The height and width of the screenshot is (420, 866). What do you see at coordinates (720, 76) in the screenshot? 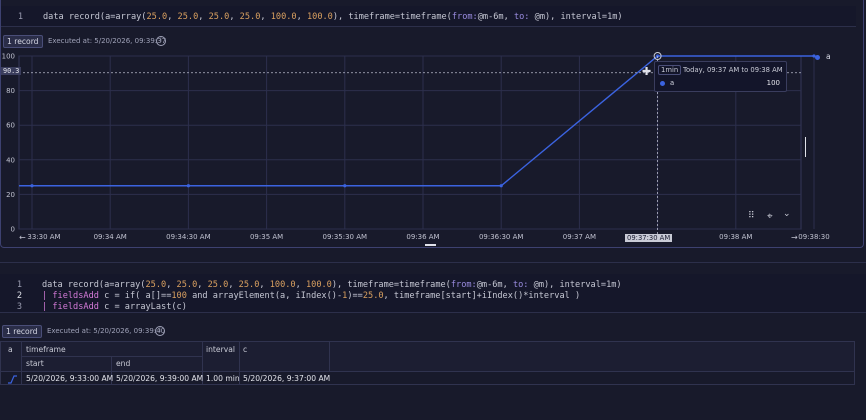
I see `chart-tooltip: 1min Today, 09:37 AM to 09:38 AM a 100` at bounding box center [720, 76].